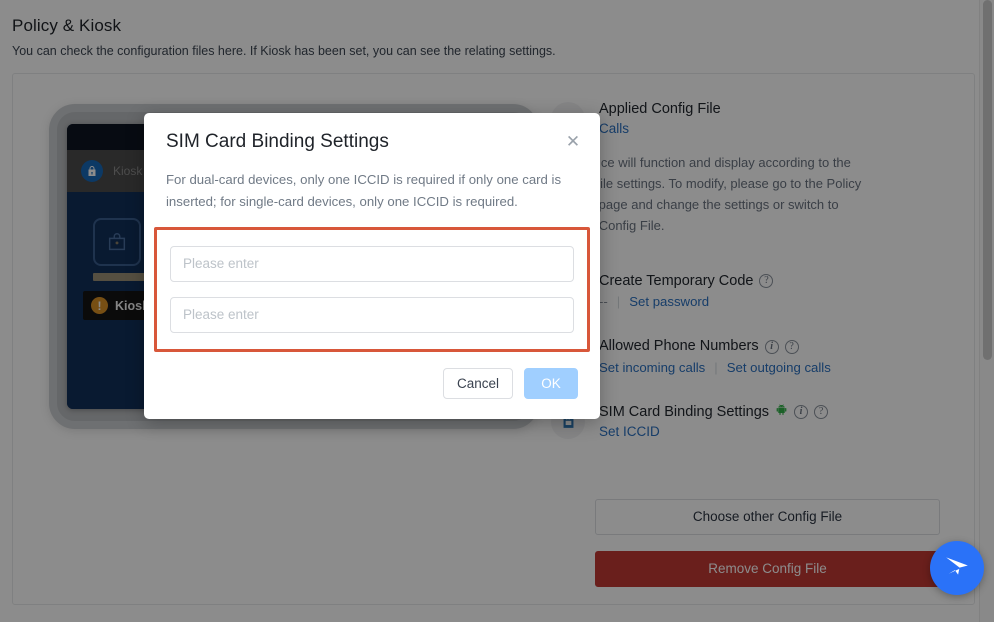 This screenshot has width=994, height=622. Describe the element at coordinates (478, 383) in the screenshot. I see `cancel-button: Cancel` at that location.